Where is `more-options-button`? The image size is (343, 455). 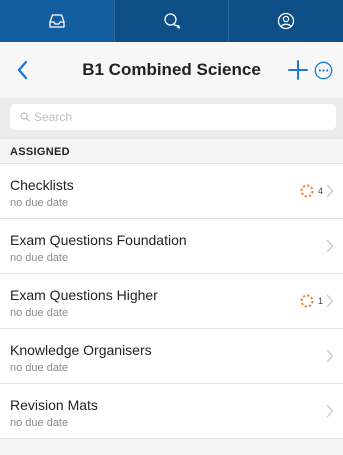 more-options-button is located at coordinates (323, 70).